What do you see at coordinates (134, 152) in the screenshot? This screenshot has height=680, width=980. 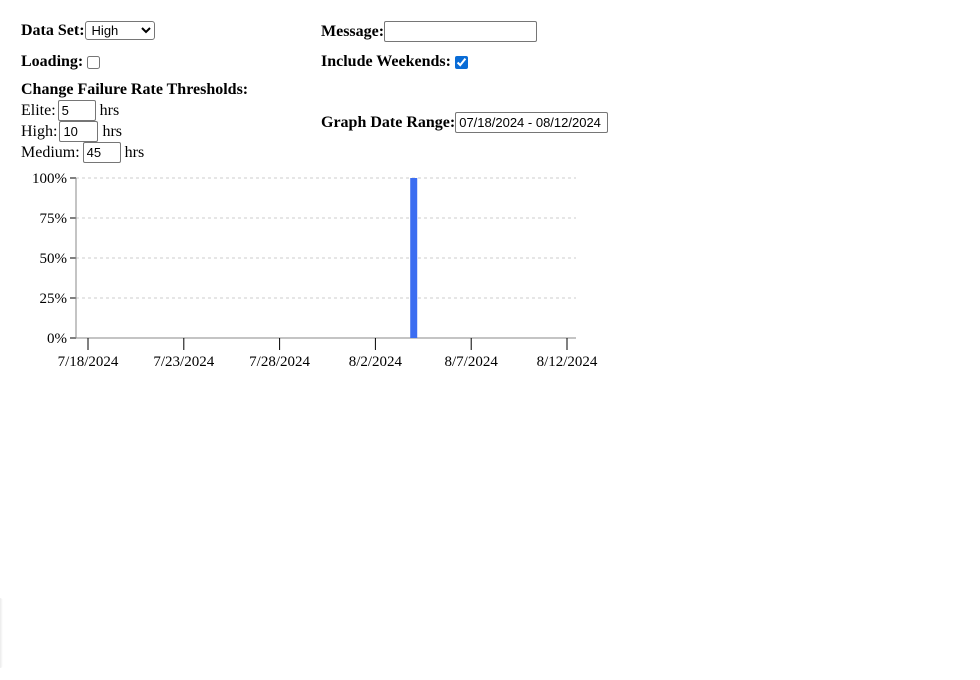 I see `medium-unit: hrs` at bounding box center [134, 152].